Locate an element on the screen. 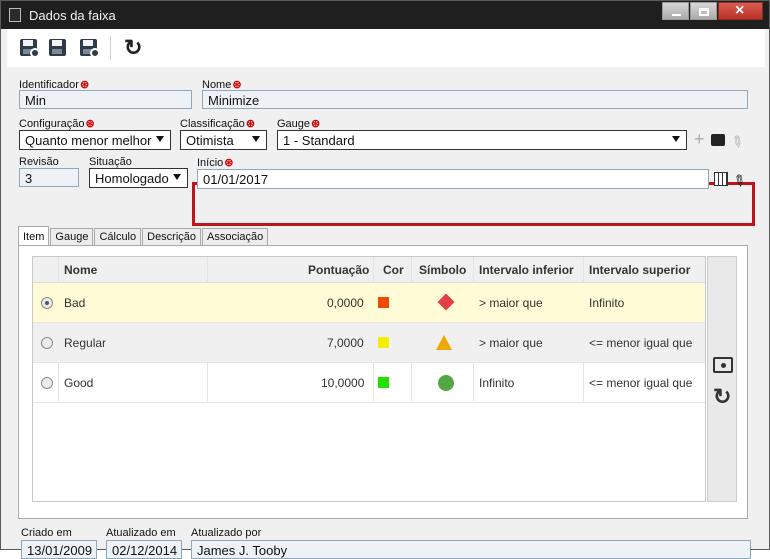  search-gauge-button is located at coordinates (718, 140).